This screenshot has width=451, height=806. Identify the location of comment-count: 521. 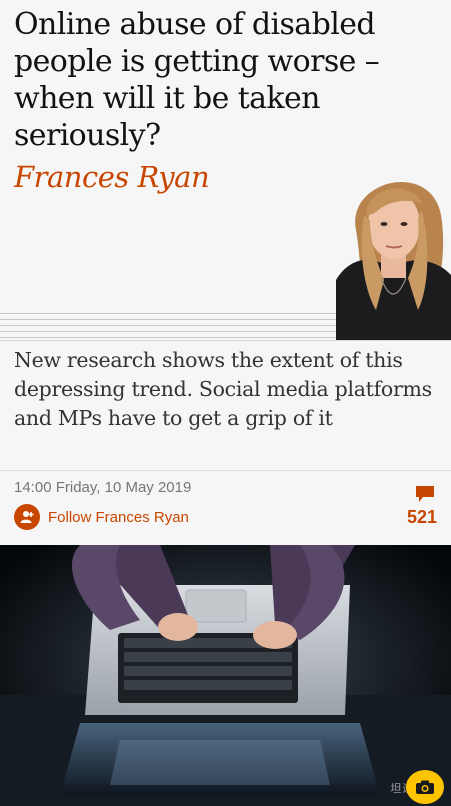
(421, 517).